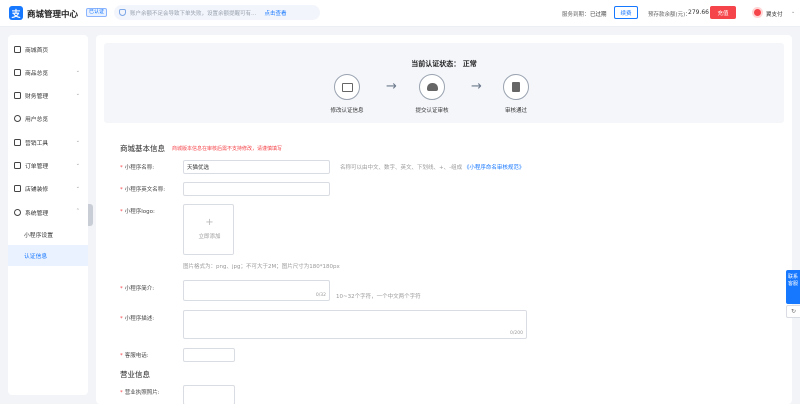 The height and width of the screenshot is (404, 800). I want to click on field-label-logo: * 小程序logo:, so click(137, 212).